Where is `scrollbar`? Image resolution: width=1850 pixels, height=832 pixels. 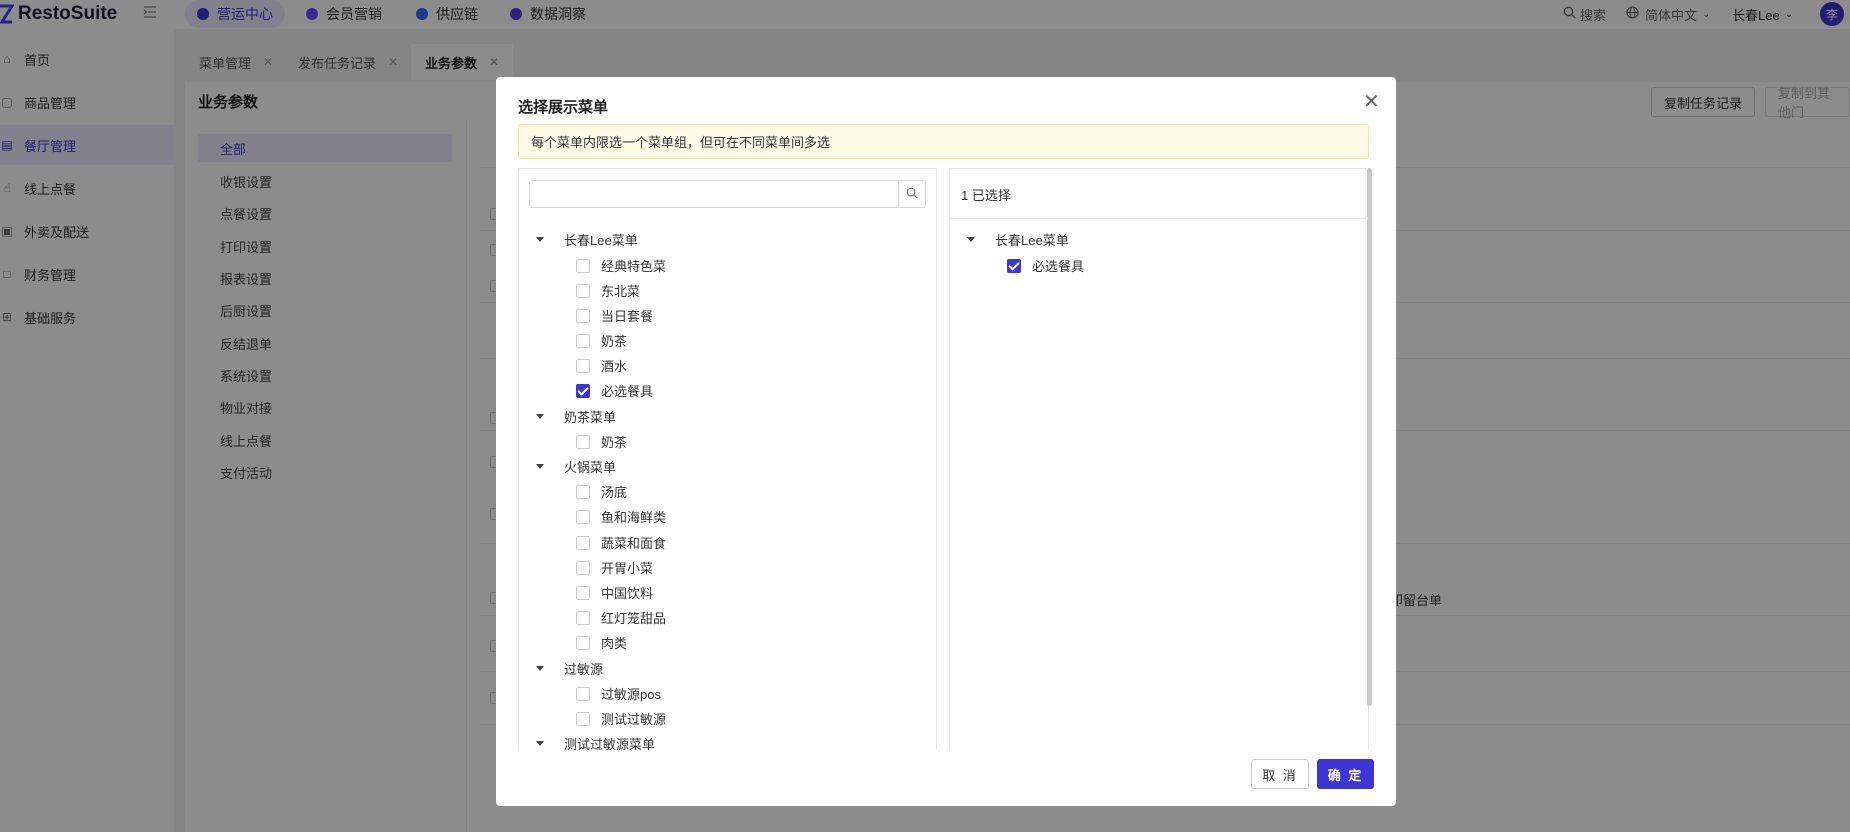 scrollbar is located at coordinates (1369, 437).